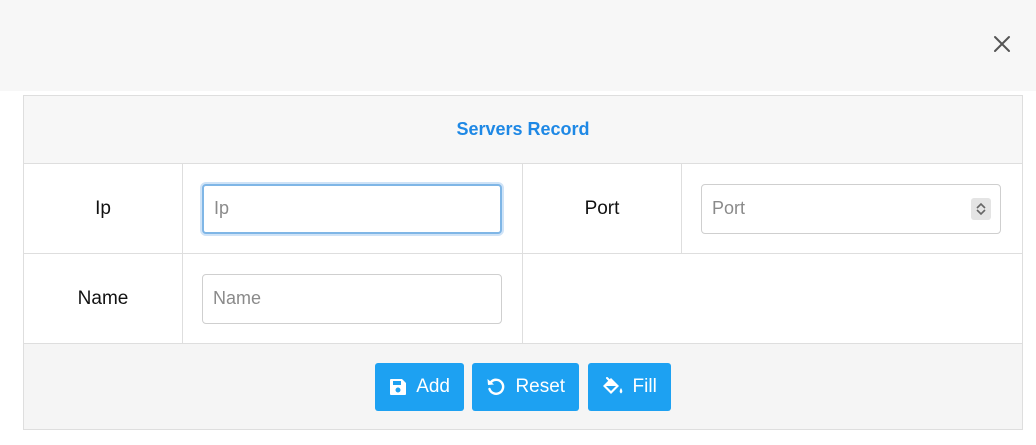 Image resolution: width=1036 pixels, height=445 pixels. I want to click on ip-input, so click(352, 208).